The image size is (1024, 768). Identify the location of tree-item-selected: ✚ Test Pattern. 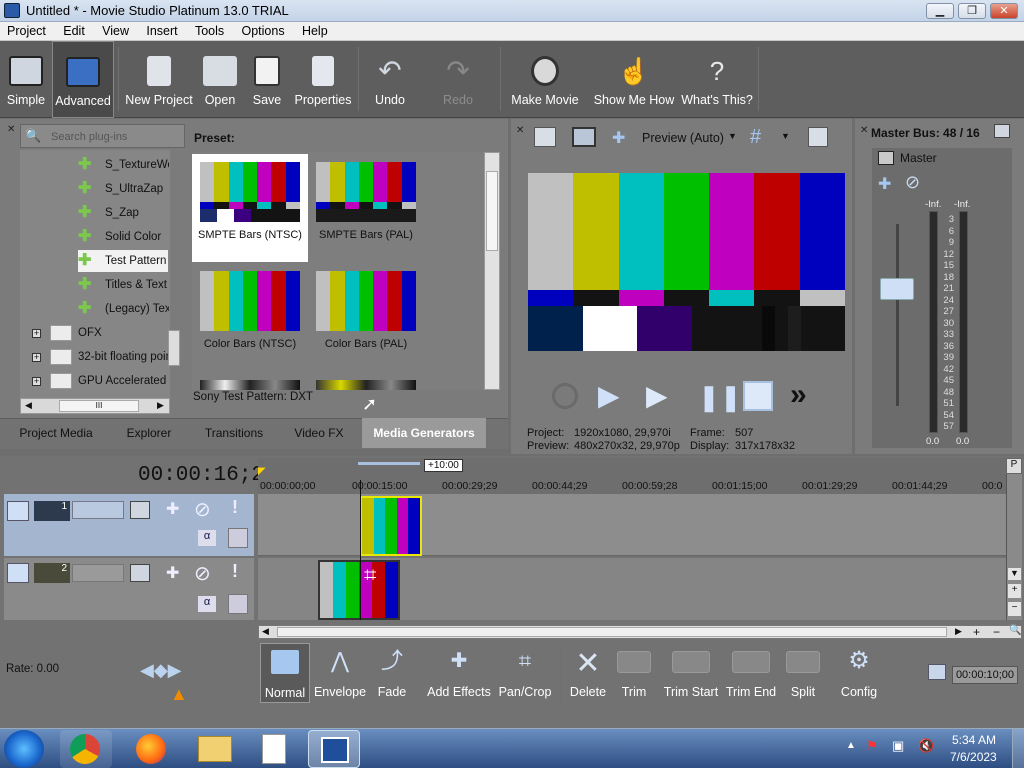
(123, 261).